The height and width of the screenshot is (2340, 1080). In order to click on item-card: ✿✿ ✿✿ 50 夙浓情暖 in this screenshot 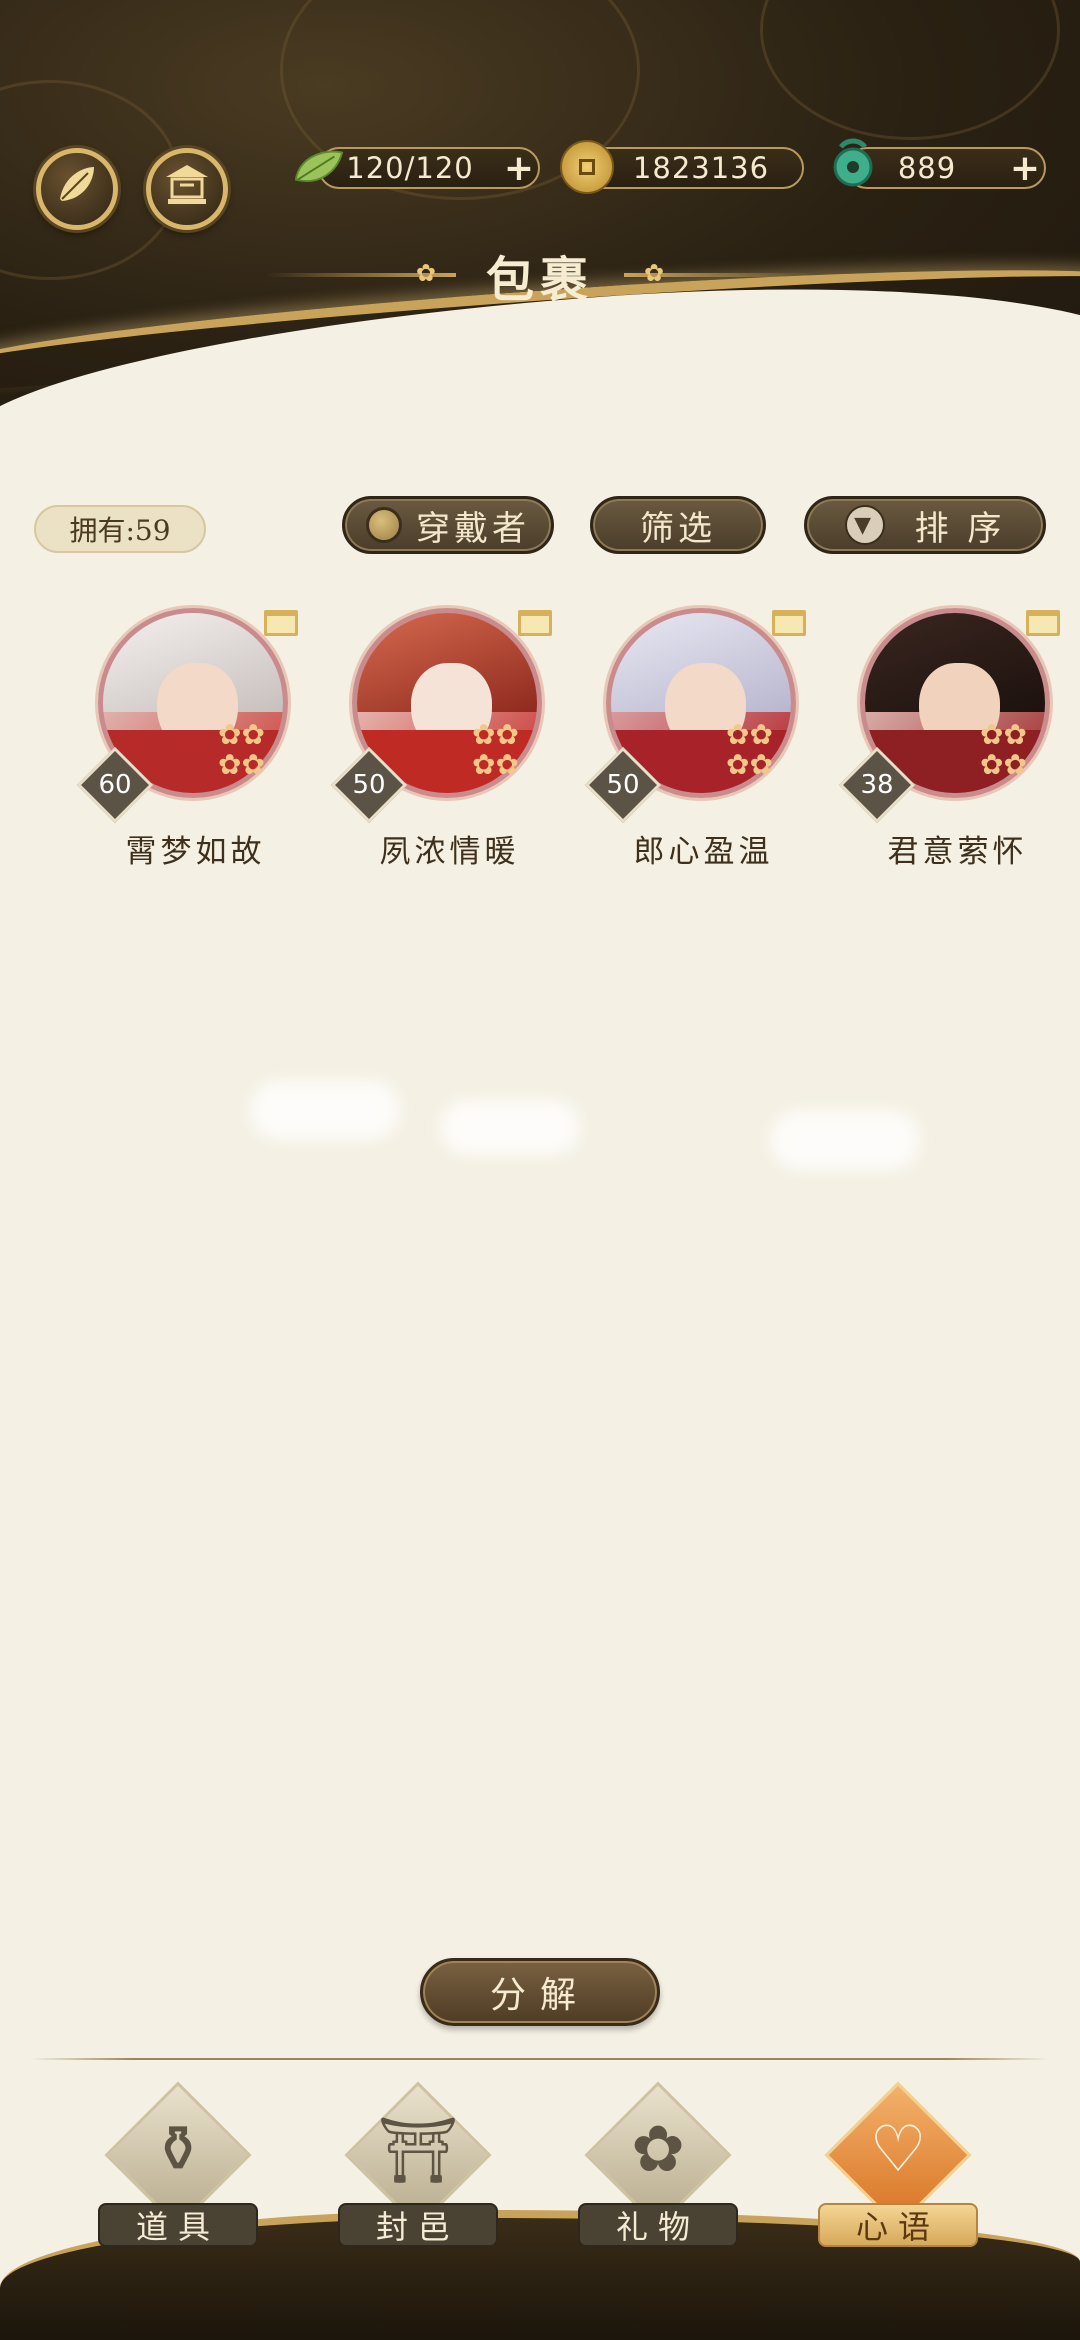, I will do `click(441, 743)`.